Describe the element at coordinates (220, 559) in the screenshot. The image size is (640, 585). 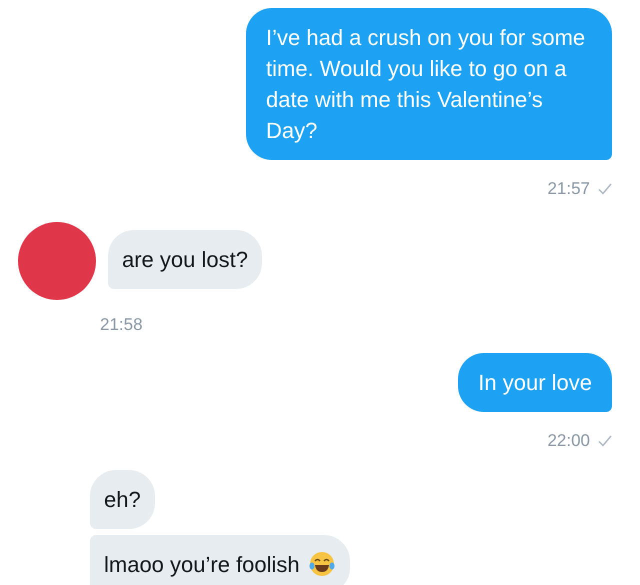
I see `message-bubble: lmaoo you’re foolish` at that location.